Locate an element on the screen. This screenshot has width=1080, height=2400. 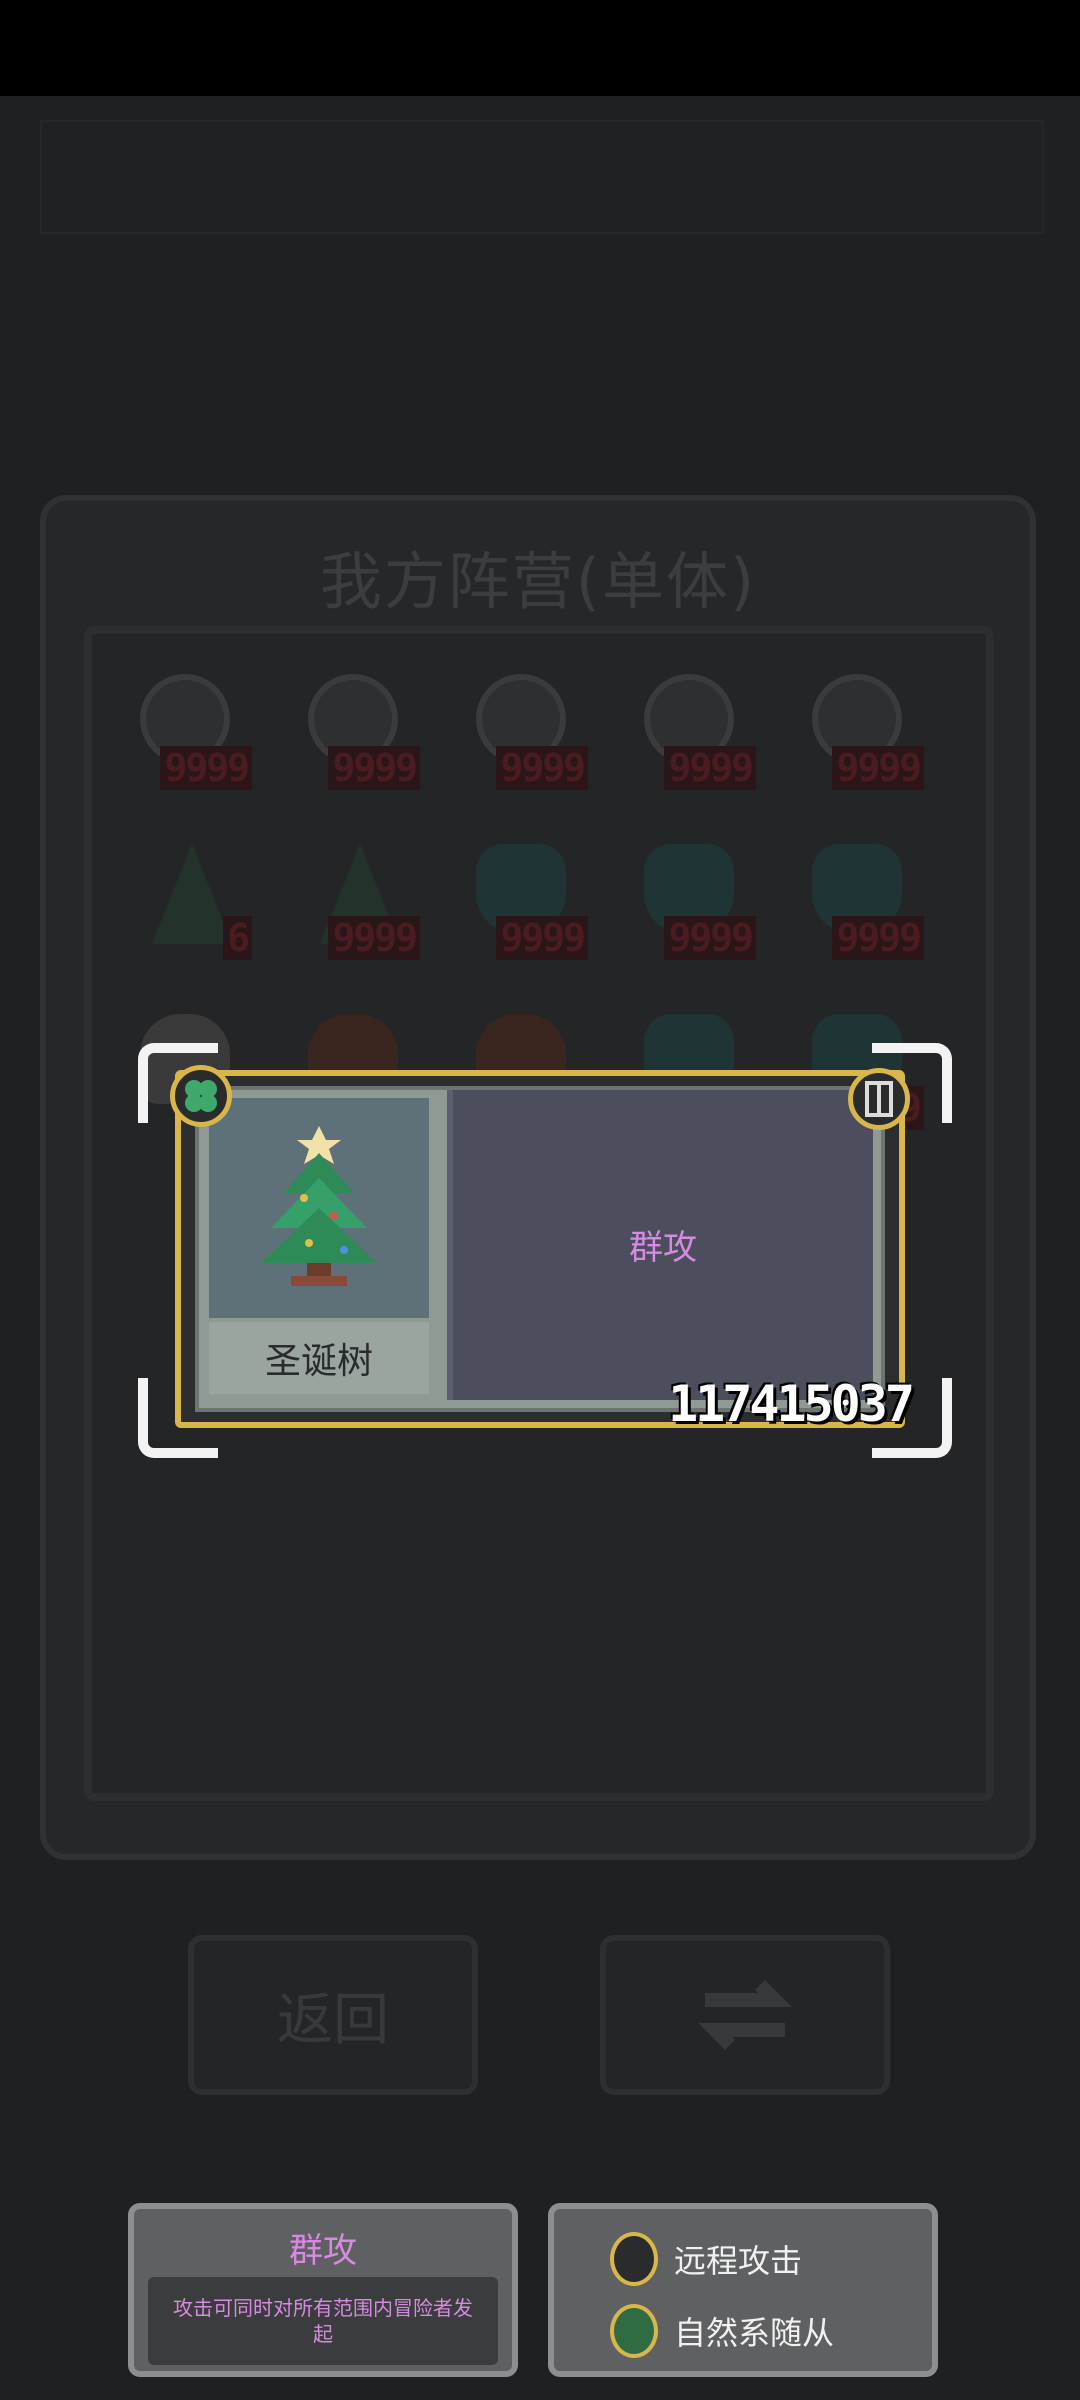
swap-button is located at coordinates (745, 2015).